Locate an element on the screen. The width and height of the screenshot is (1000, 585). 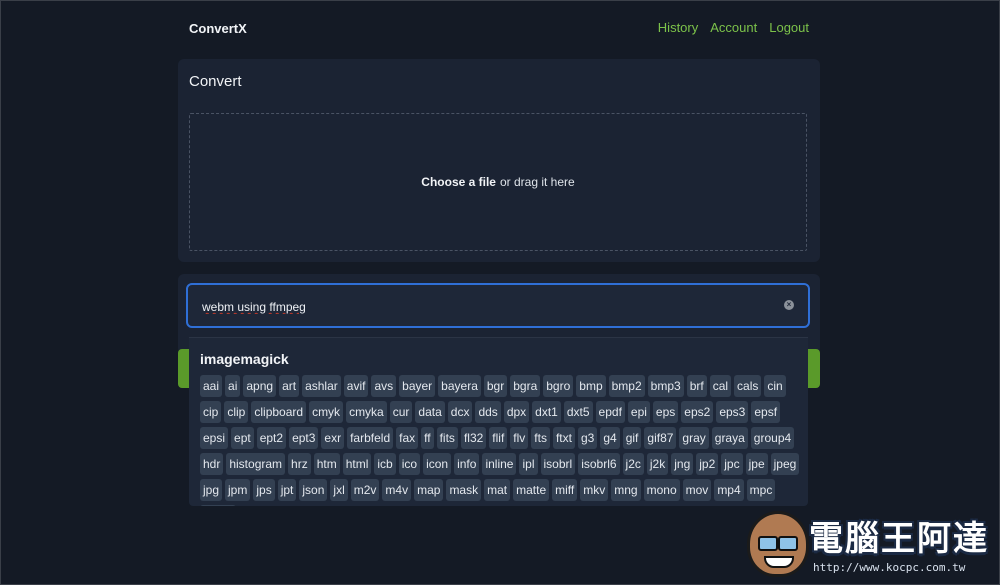
format-option-histogram: histogram is located at coordinates (256, 464).